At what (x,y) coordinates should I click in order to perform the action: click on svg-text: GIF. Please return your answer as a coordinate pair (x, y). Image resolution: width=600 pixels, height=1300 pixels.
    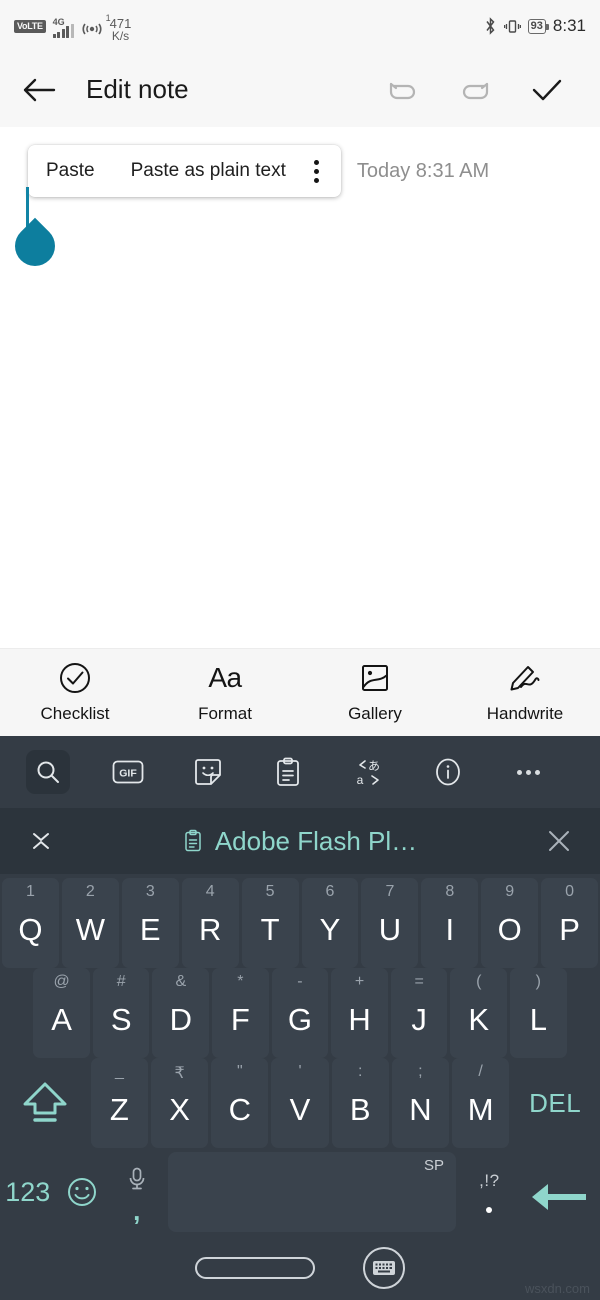
    Looking at the image, I should click on (128, 774).